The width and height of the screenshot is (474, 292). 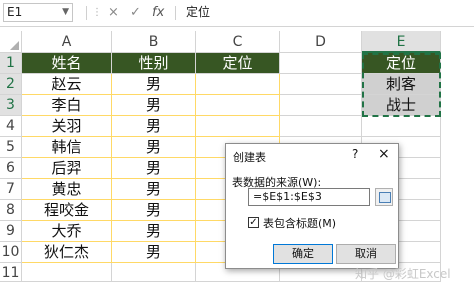 What do you see at coordinates (253, 222) in the screenshot?
I see `has-headers-checkbox: ✓` at bounding box center [253, 222].